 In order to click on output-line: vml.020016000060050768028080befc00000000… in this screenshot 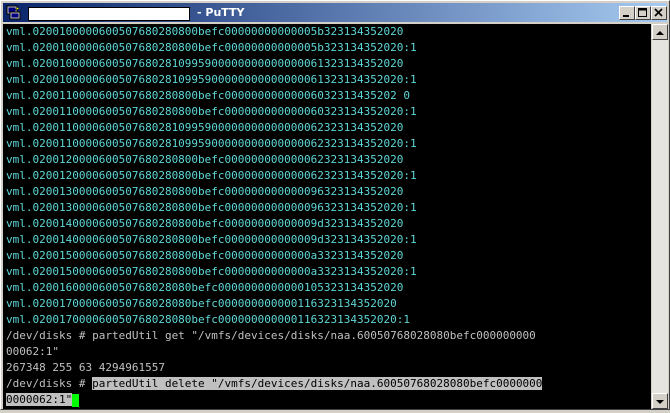, I will do `click(205, 287)`.